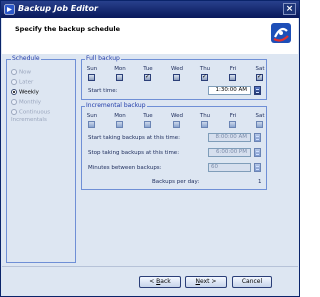 Image resolution: width=320 pixels, height=297 pixels. I want to click on start-time-spinner, so click(257, 90).